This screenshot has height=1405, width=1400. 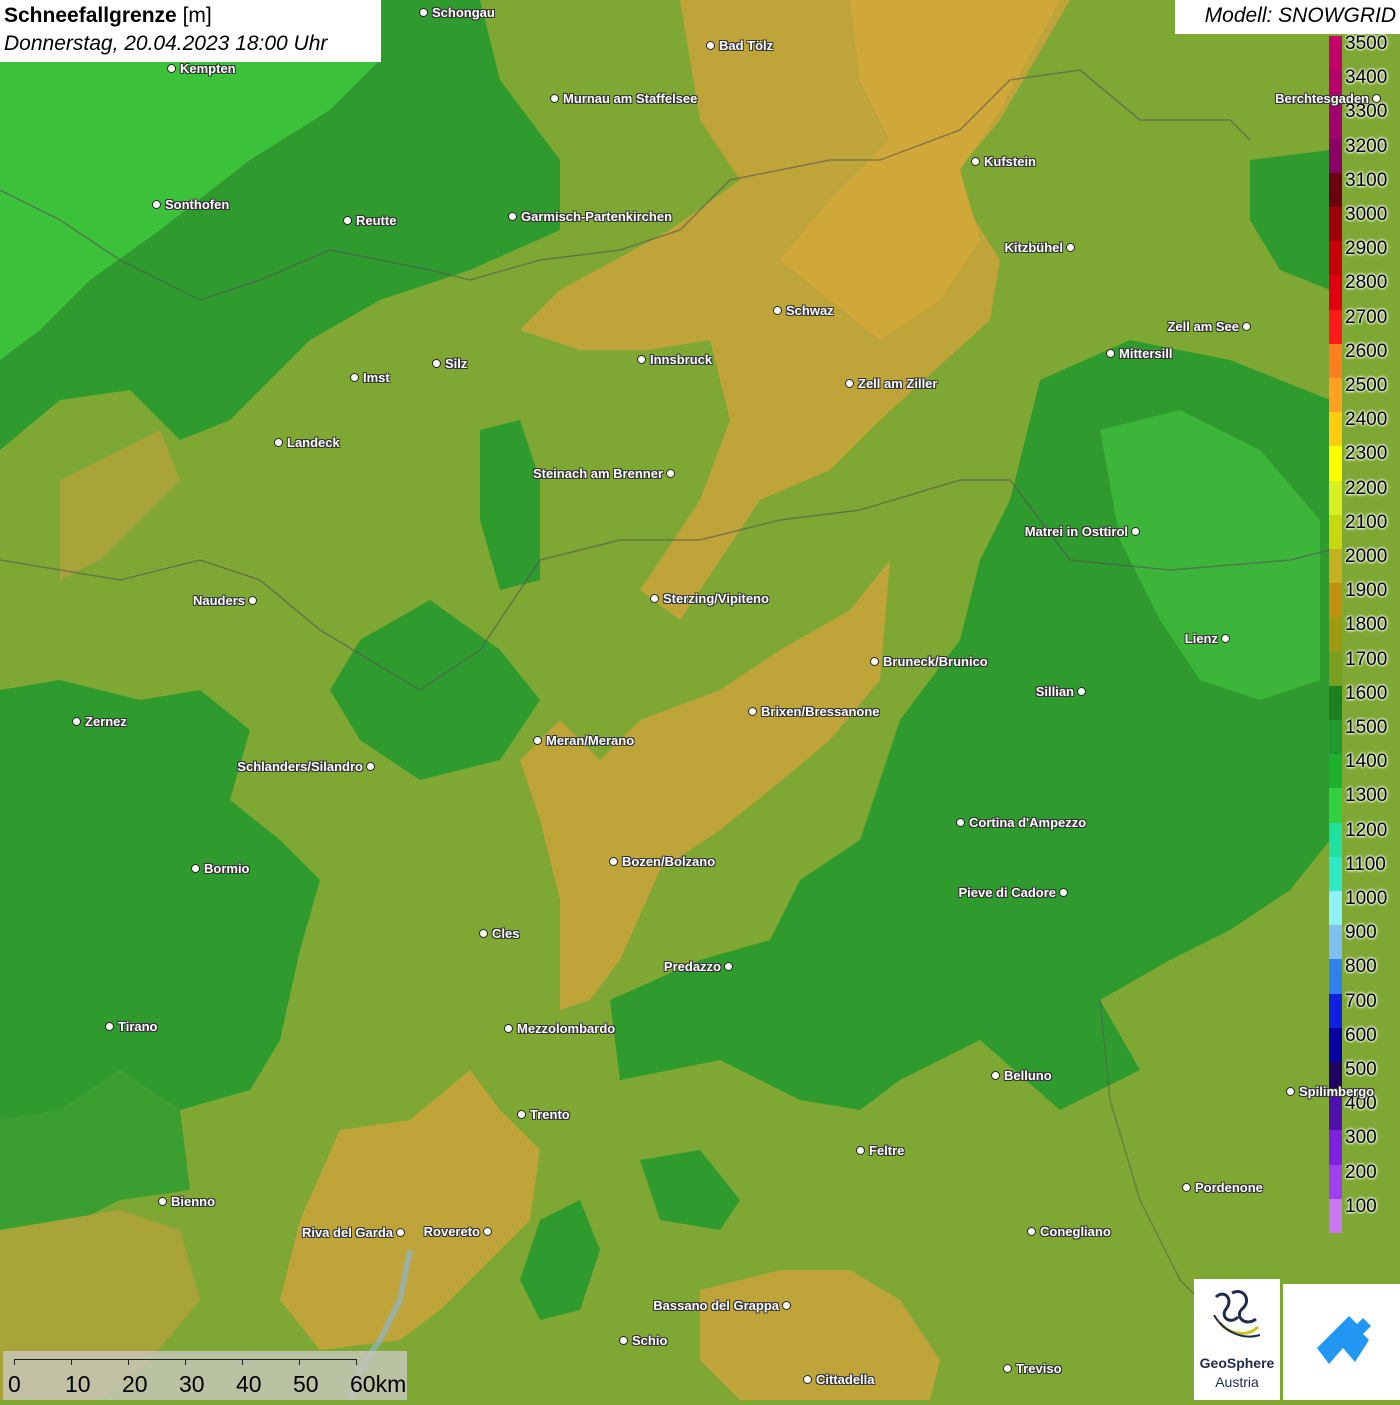 I want to click on legend-label: 300, so click(x=1361, y=1138).